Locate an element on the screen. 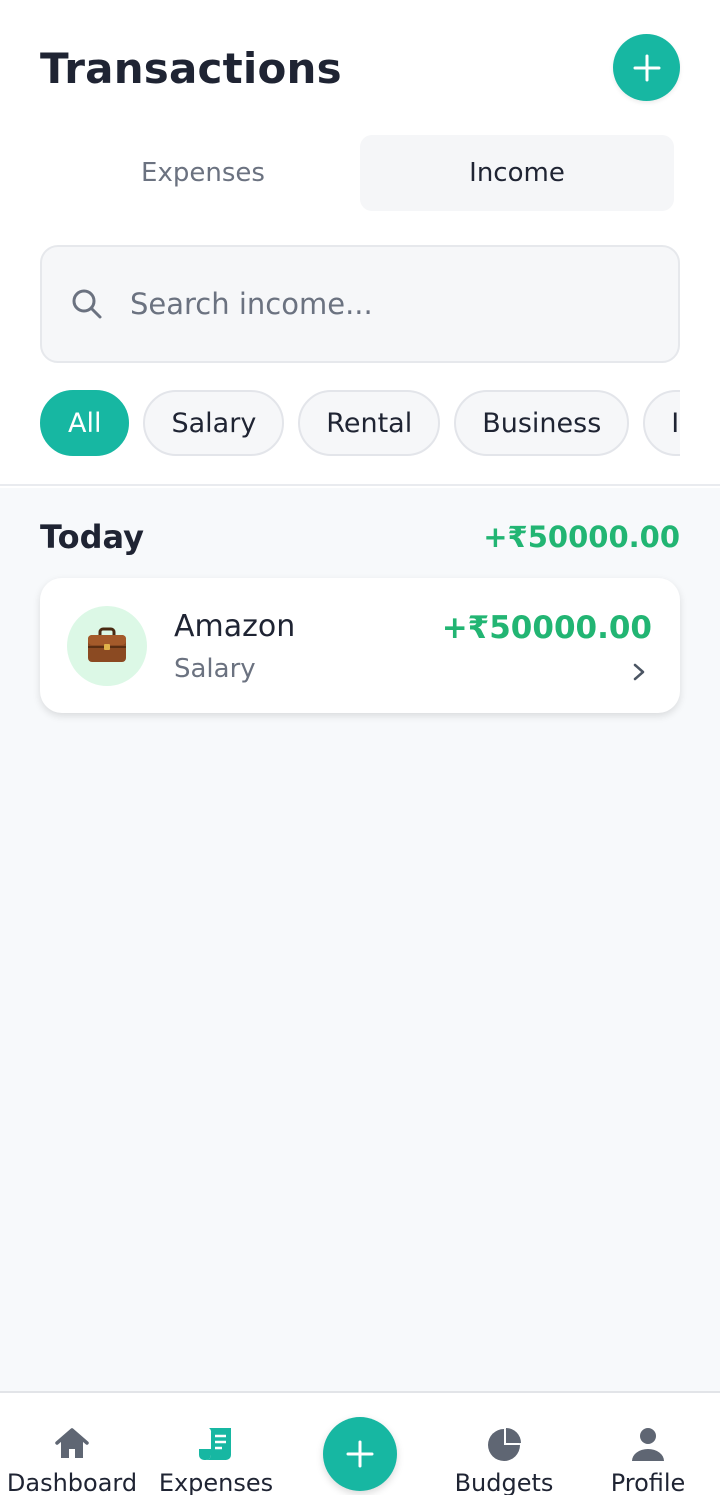 The image size is (720, 1495). filter-chip-all: All is located at coordinates (85, 423).